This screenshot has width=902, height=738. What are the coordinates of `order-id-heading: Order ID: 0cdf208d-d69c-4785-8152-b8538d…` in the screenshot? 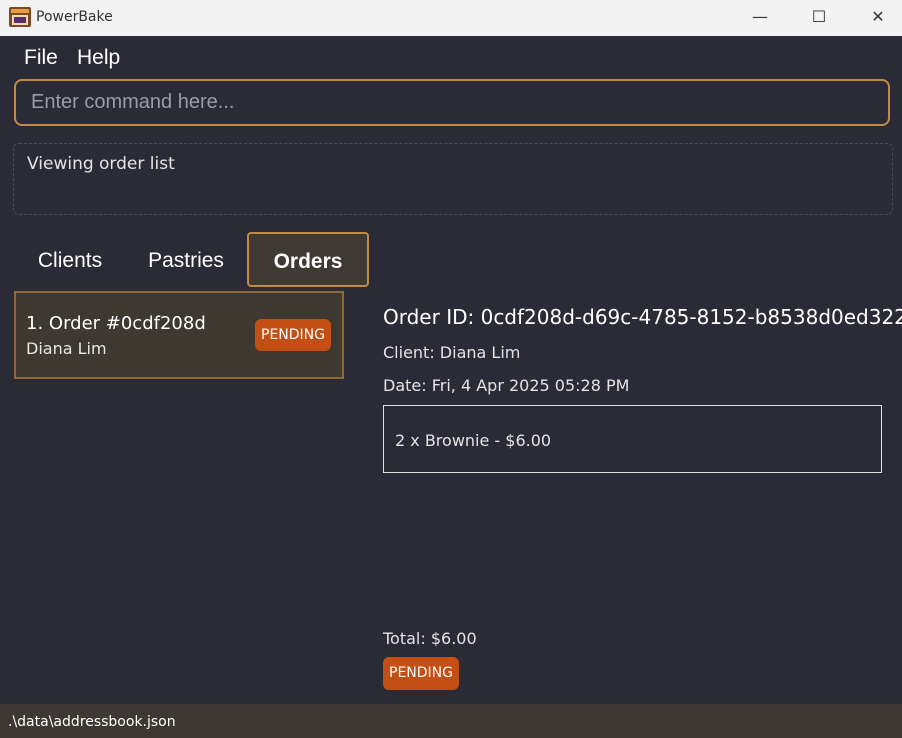 It's located at (642, 317).